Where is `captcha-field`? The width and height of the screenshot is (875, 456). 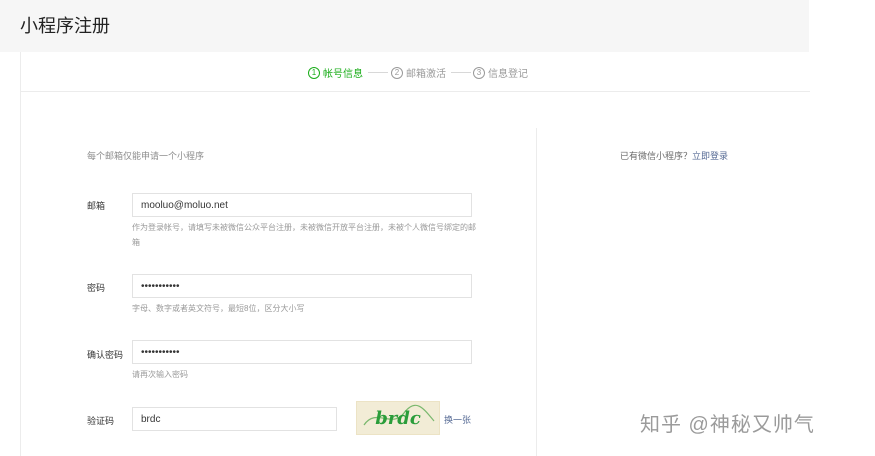 captcha-field is located at coordinates (234, 419).